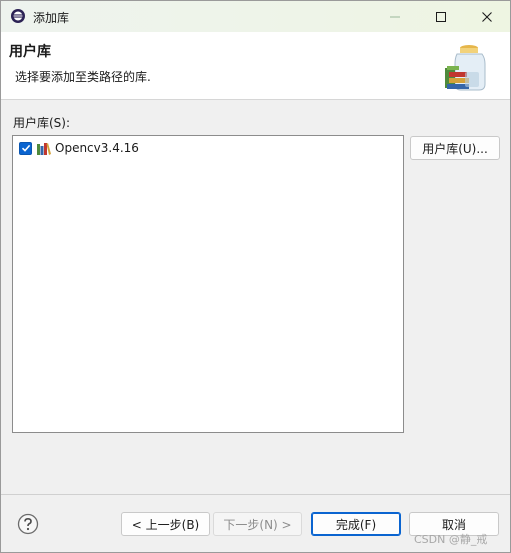  What do you see at coordinates (42, 123) in the screenshot?
I see `user-library-label: 用户库(S):` at bounding box center [42, 123].